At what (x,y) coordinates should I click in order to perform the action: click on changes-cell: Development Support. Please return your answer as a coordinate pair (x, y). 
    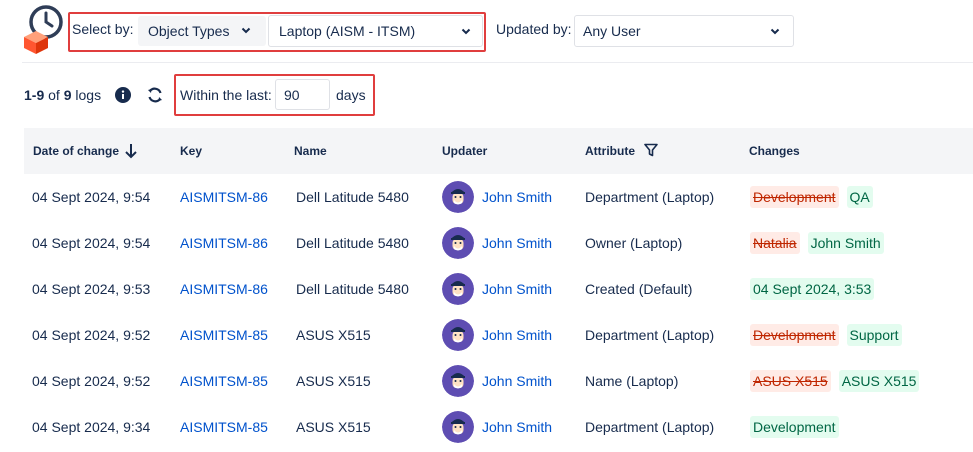
    Looking at the image, I should click on (826, 335).